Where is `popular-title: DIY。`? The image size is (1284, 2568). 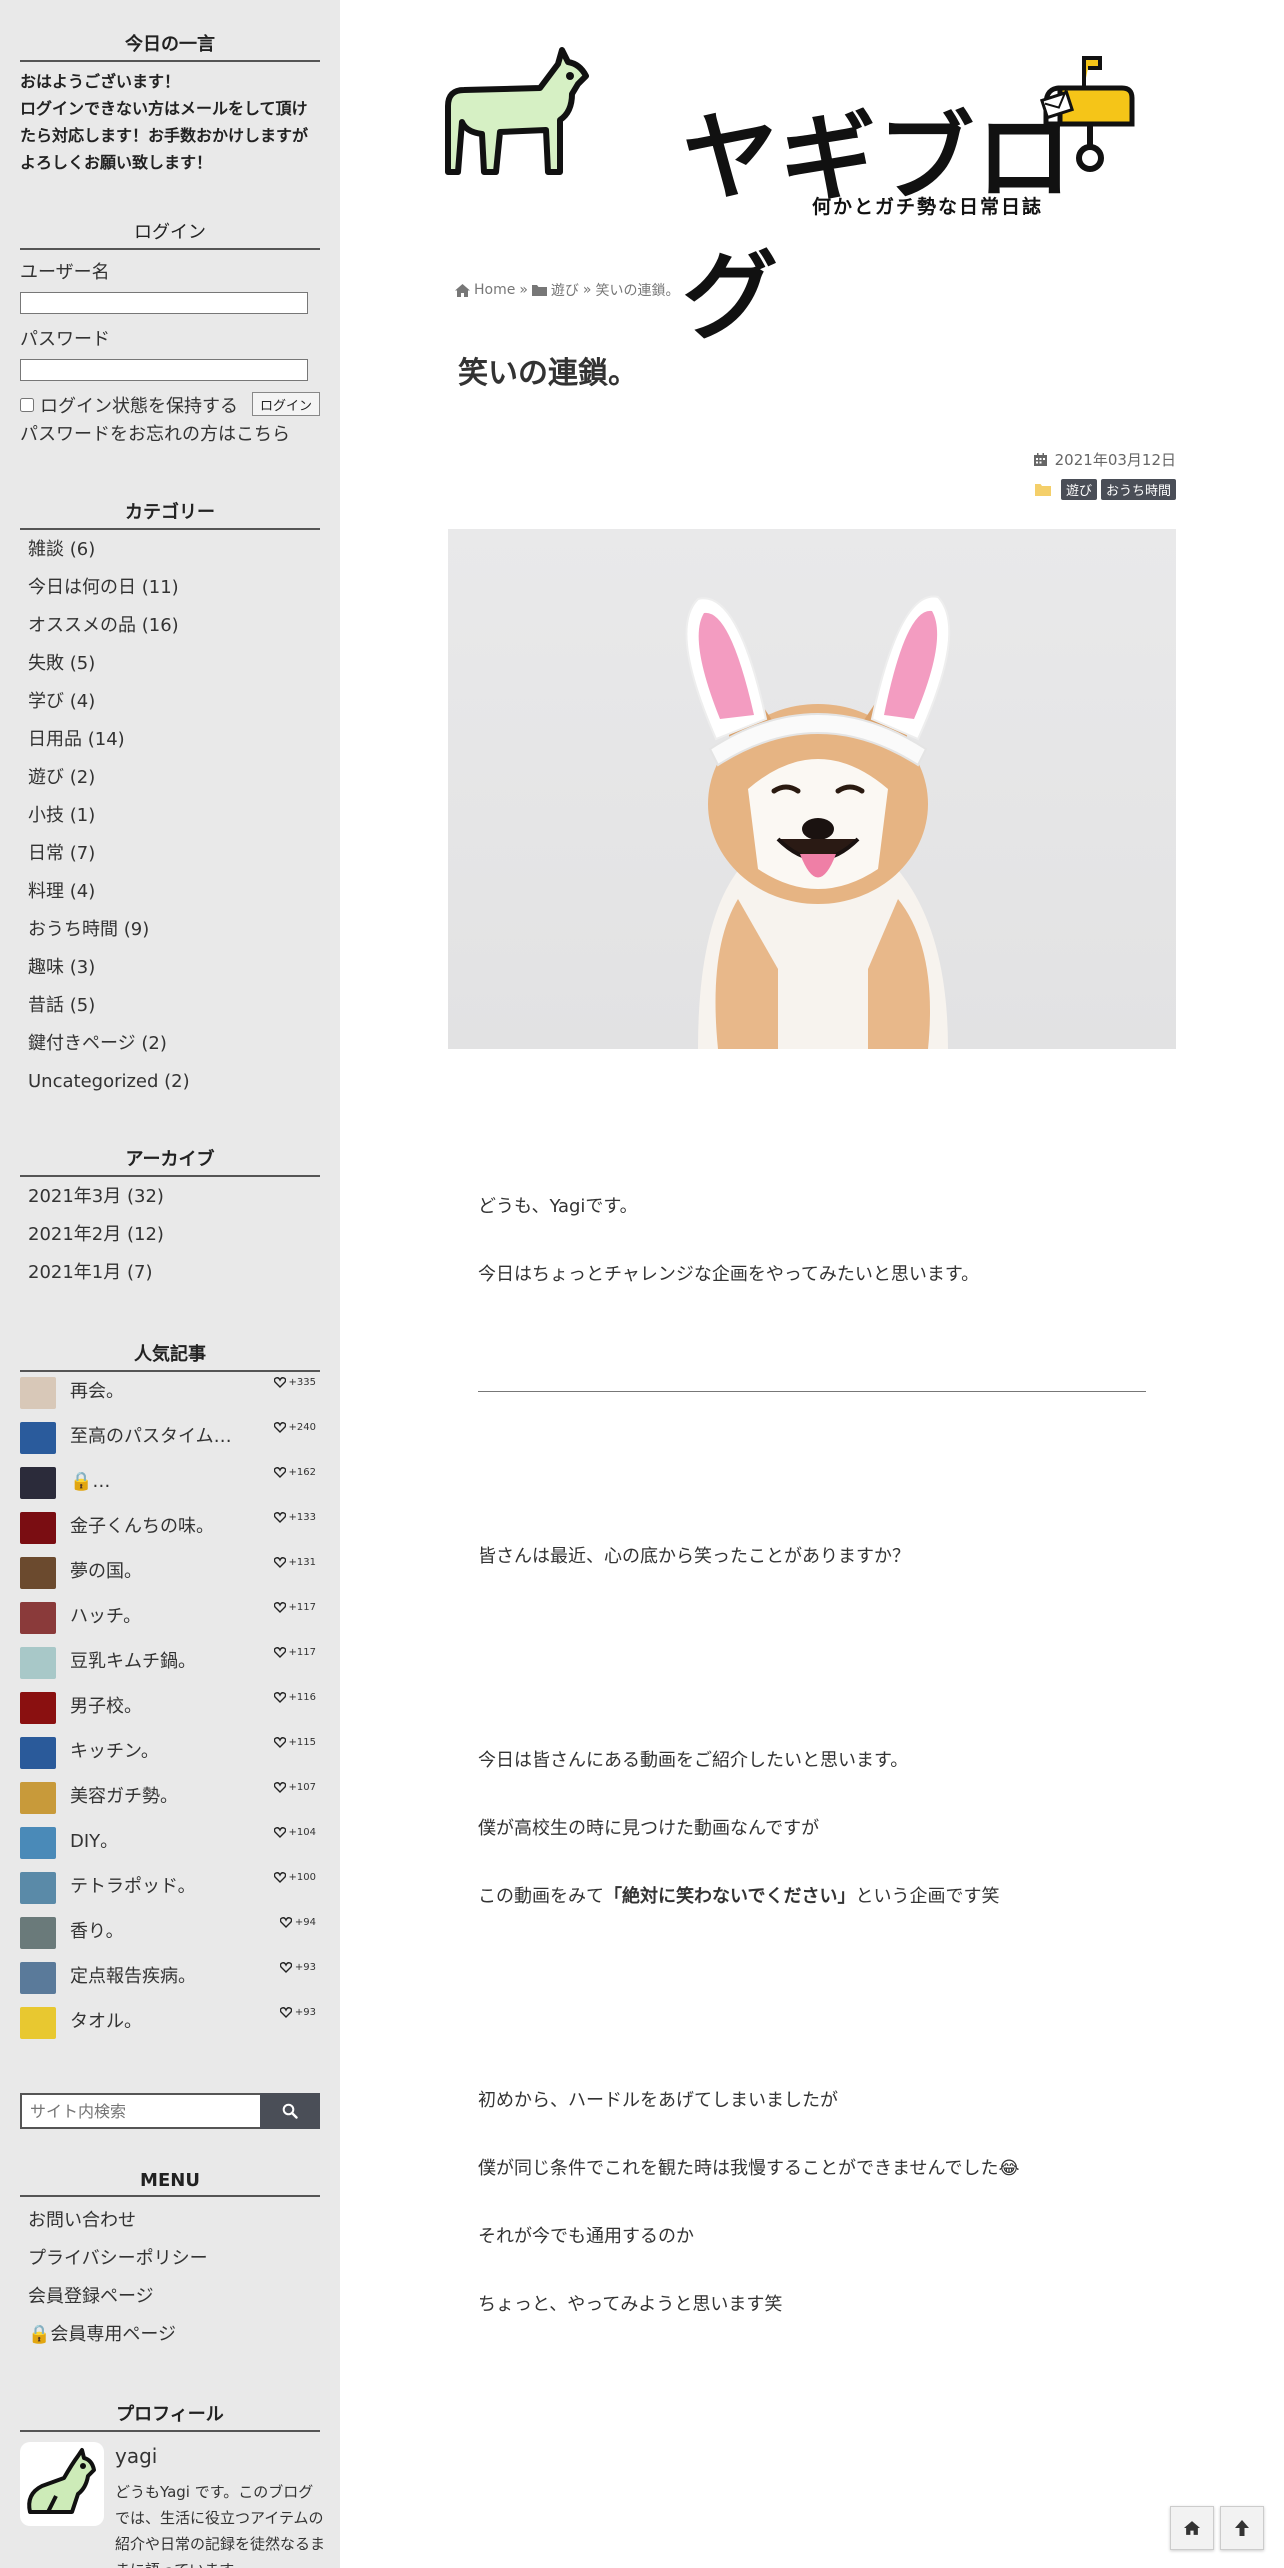 popular-title: DIY。 is located at coordinates (160, 1842).